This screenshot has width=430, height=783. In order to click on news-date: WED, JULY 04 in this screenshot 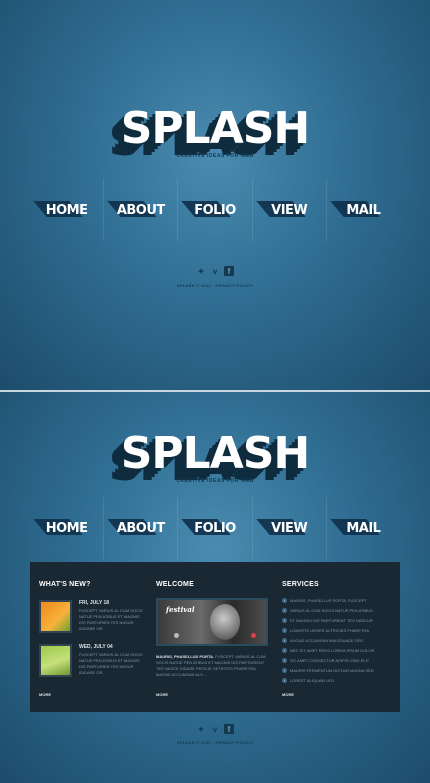, I will do `click(96, 647)`.